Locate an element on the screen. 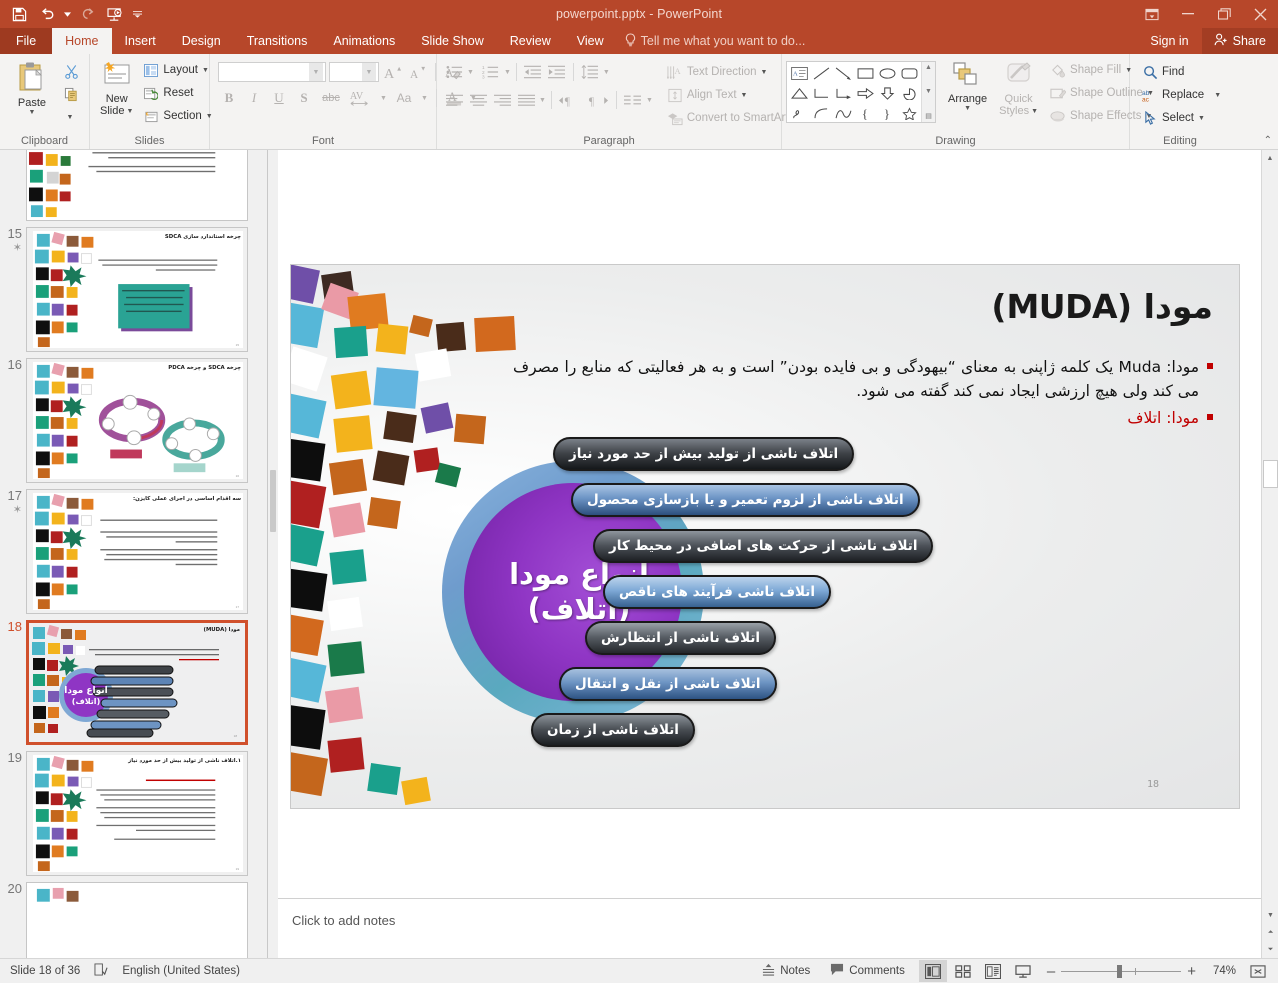 The width and height of the screenshot is (1278, 984). character-spacing-caret-icon: ▼ is located at coordinates (383, 98).